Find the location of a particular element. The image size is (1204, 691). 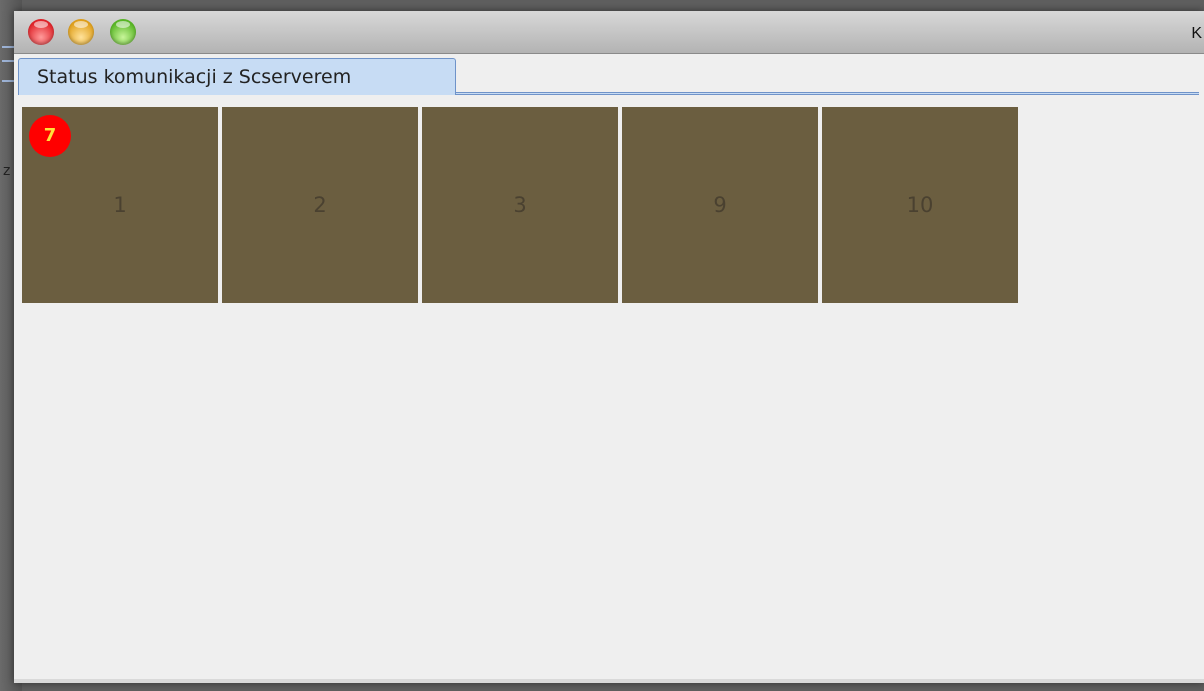

tab-label: Status komunikacji z Scserverem is located at coordinates (194, 77).